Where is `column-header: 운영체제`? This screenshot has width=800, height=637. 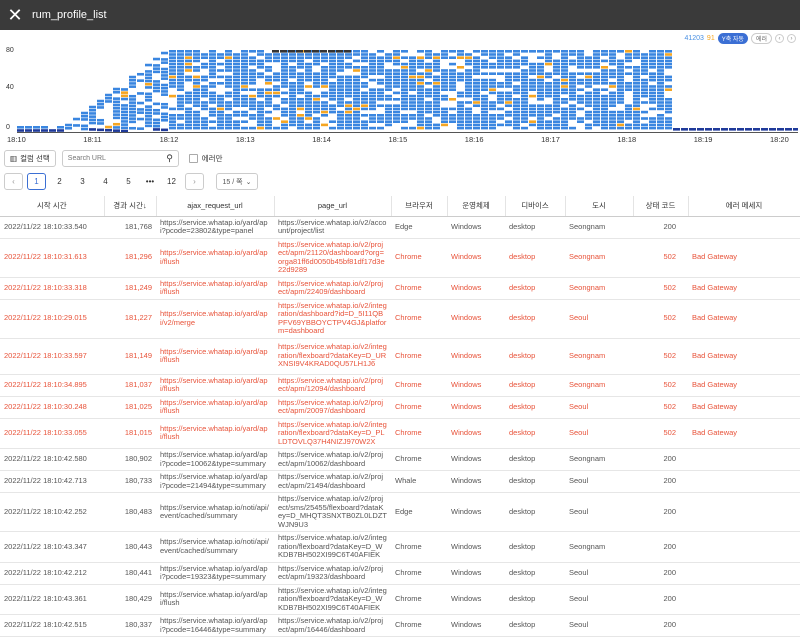 column-header: 운영체제 is located at coordinates (476, 206).